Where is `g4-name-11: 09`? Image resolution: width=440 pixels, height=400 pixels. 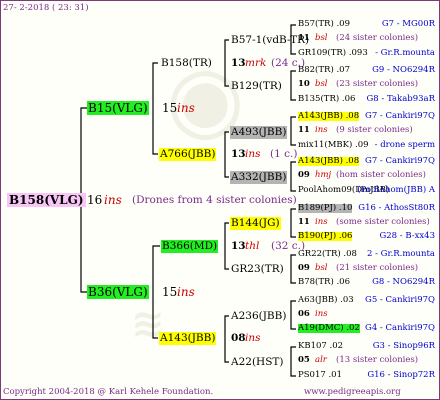 g4-name-11: 09 is located at coordinates (304, 175).